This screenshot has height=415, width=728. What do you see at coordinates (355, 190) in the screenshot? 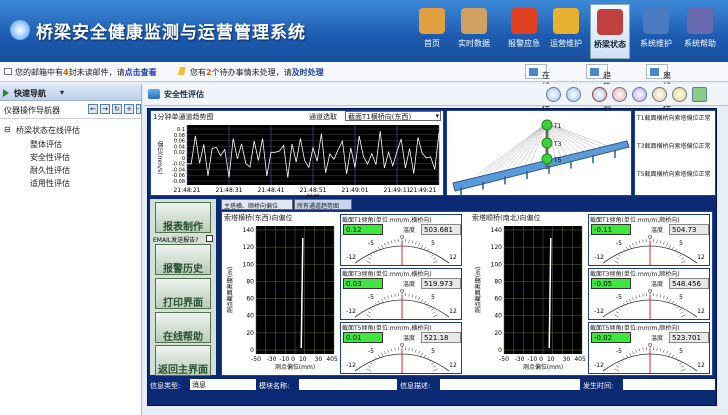
I see `trend-xtick: 21:49:01` at bounding box center [355, 190].